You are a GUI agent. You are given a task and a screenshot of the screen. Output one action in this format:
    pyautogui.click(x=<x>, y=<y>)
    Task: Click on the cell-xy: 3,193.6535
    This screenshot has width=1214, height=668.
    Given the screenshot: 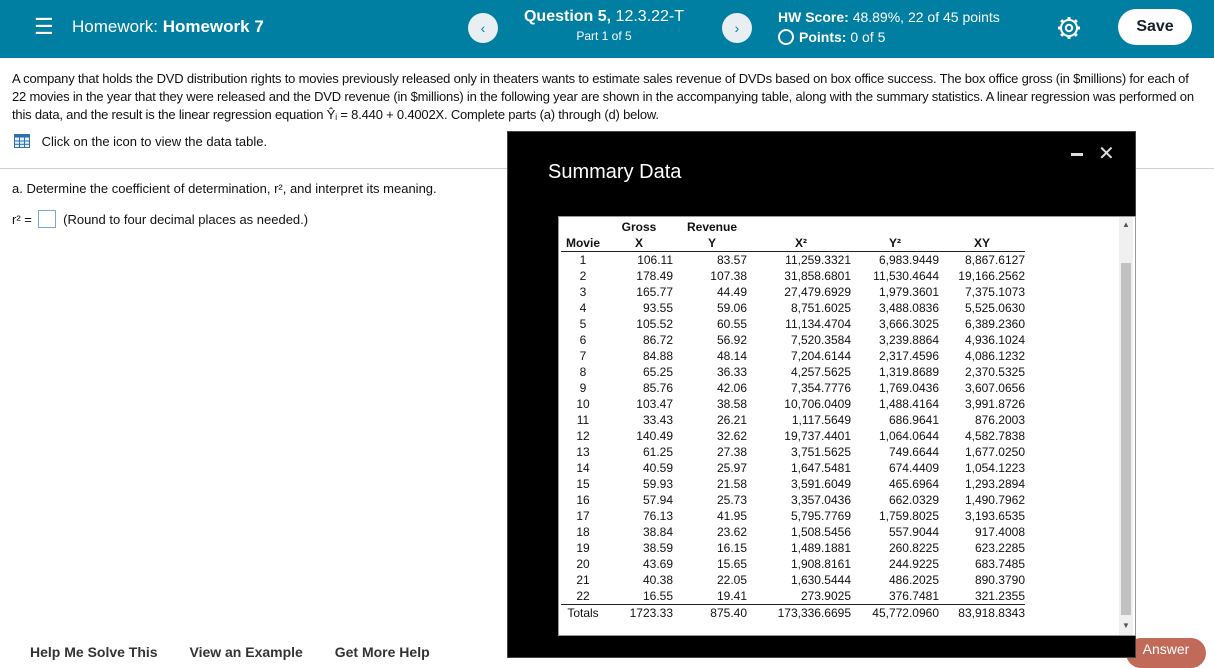 What is the action you would take?
    pyautogui.click(x=994, y=516)
    